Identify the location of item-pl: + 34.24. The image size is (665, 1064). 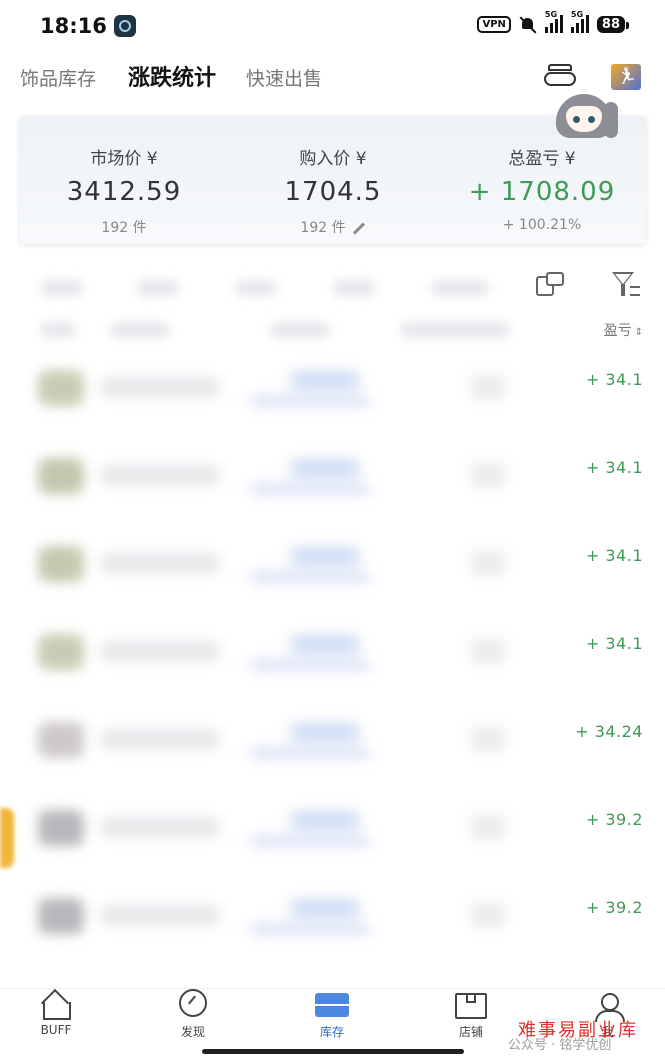
(609, 731).